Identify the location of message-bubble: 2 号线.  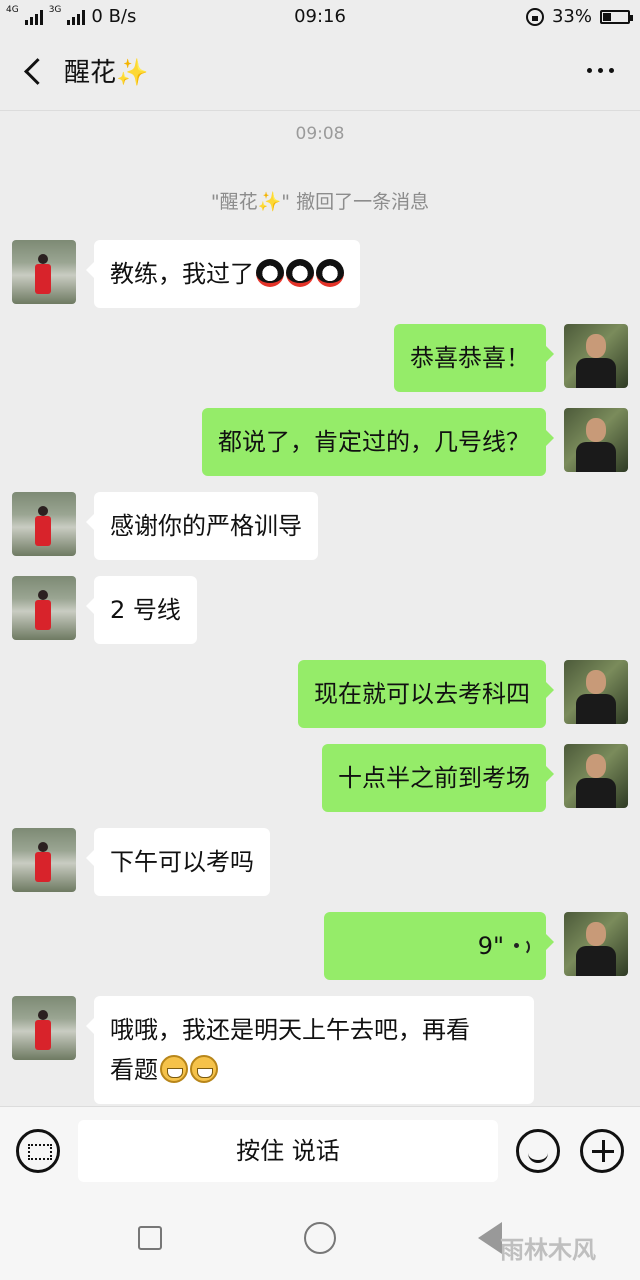
(141, 610).